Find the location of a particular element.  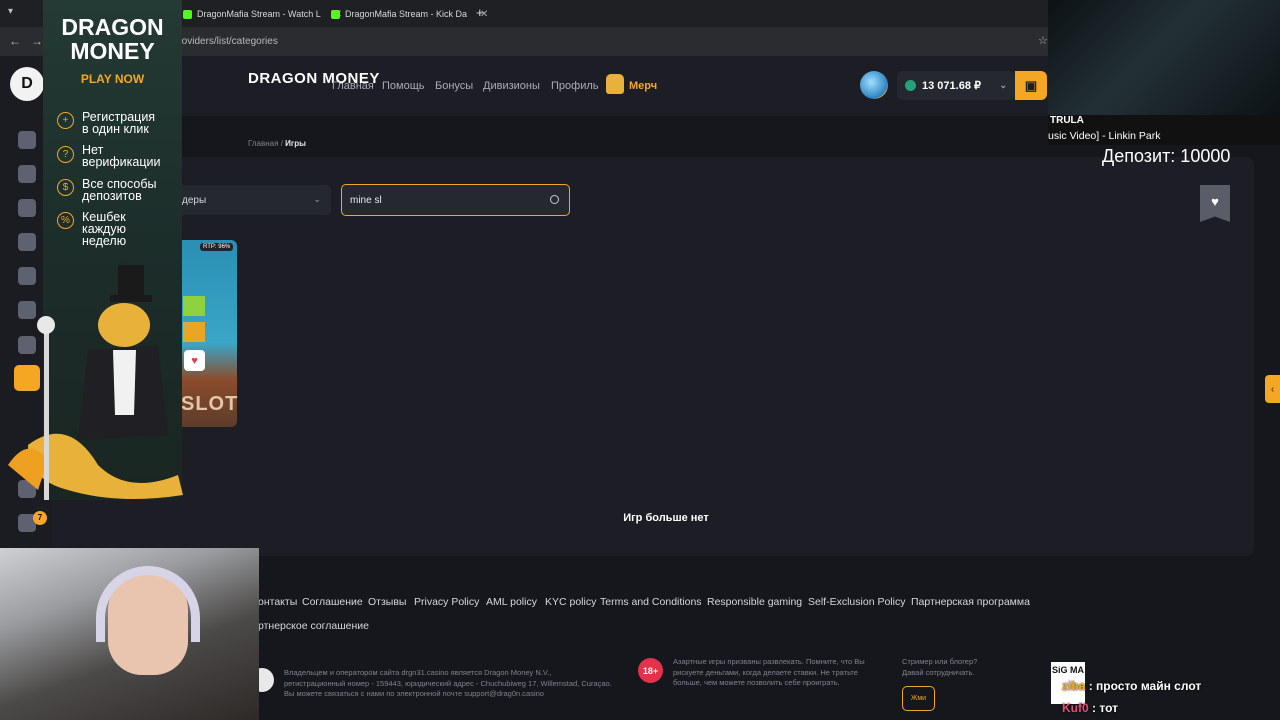

nav-profile: Профиль is located at coordinates (575, 86).